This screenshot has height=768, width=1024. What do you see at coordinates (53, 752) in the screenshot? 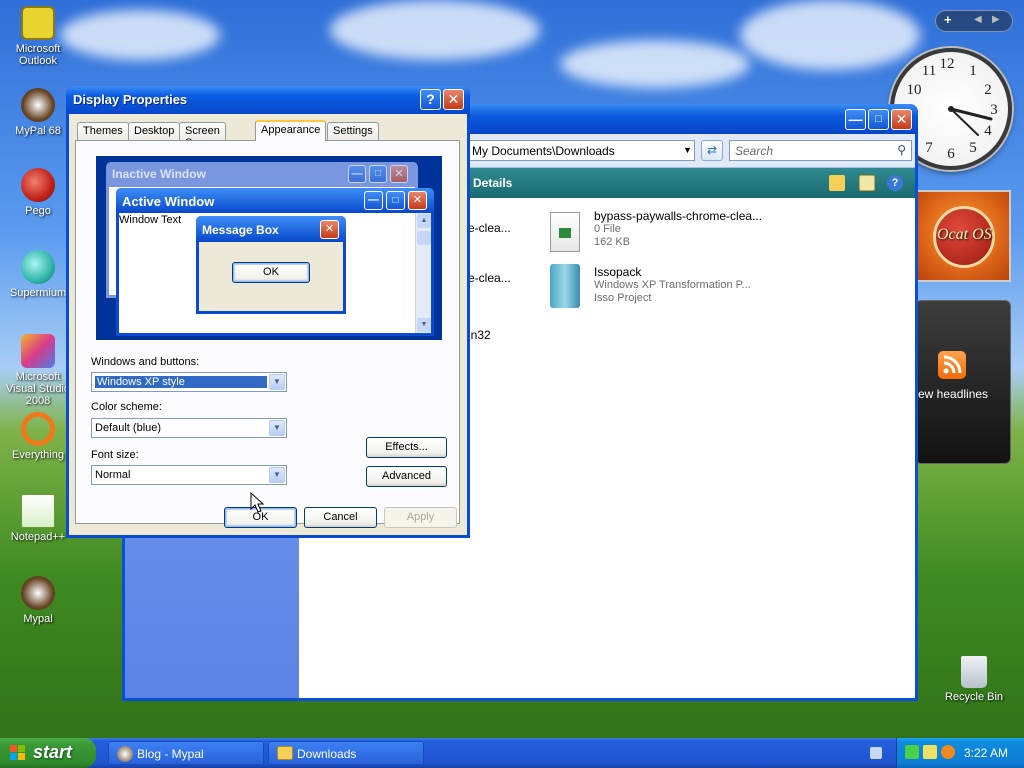
I see `start-label: start` at bounding box center [53, 752].